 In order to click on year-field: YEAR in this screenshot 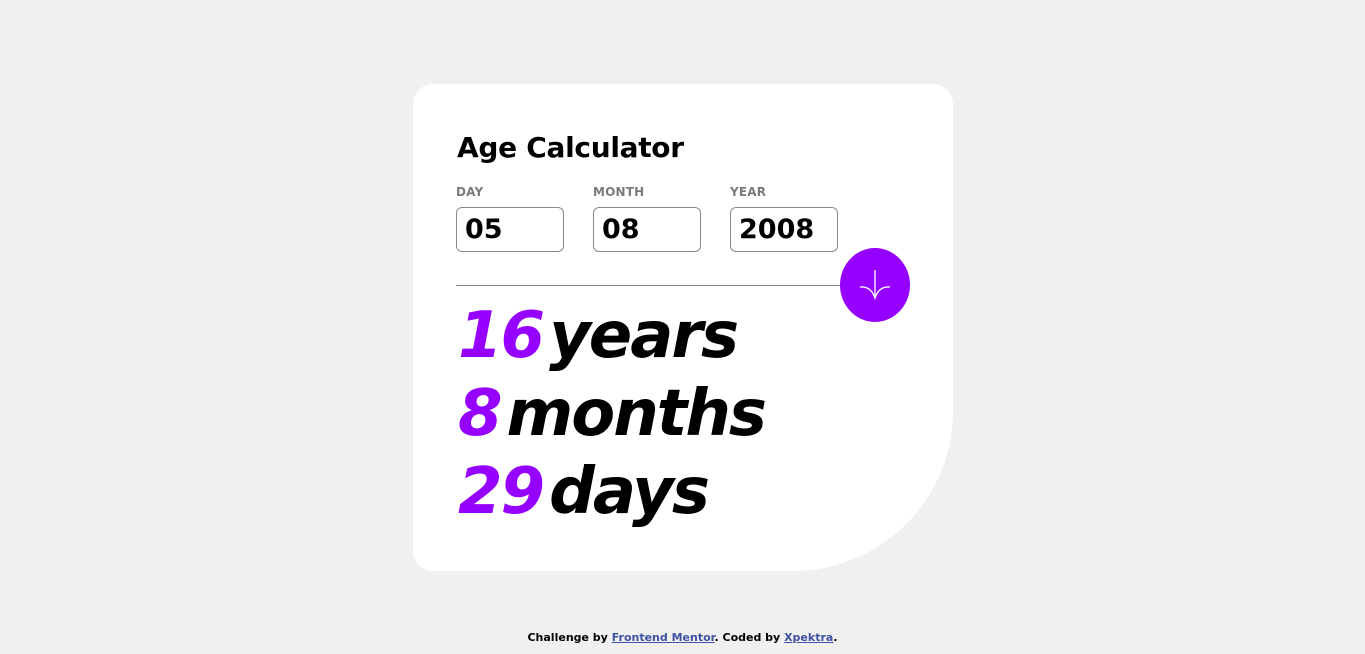, I will do `click(784, 218)`.